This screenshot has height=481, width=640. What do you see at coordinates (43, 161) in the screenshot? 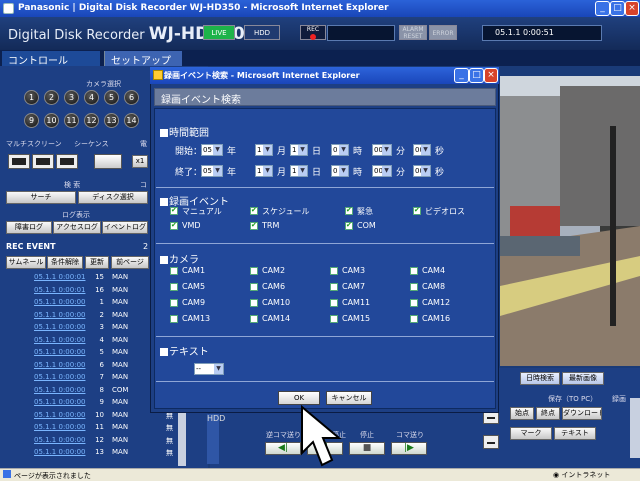
I see `split9-button` at bounding box center [43, 161].